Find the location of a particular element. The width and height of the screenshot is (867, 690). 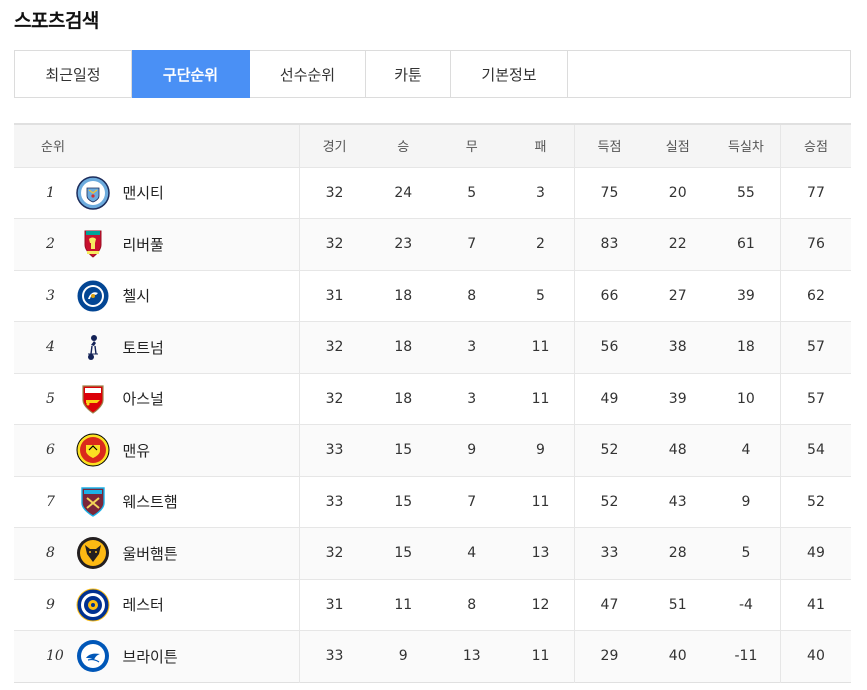

tab-player-rankings: 선수순위 is located at coordinates (308, 74).